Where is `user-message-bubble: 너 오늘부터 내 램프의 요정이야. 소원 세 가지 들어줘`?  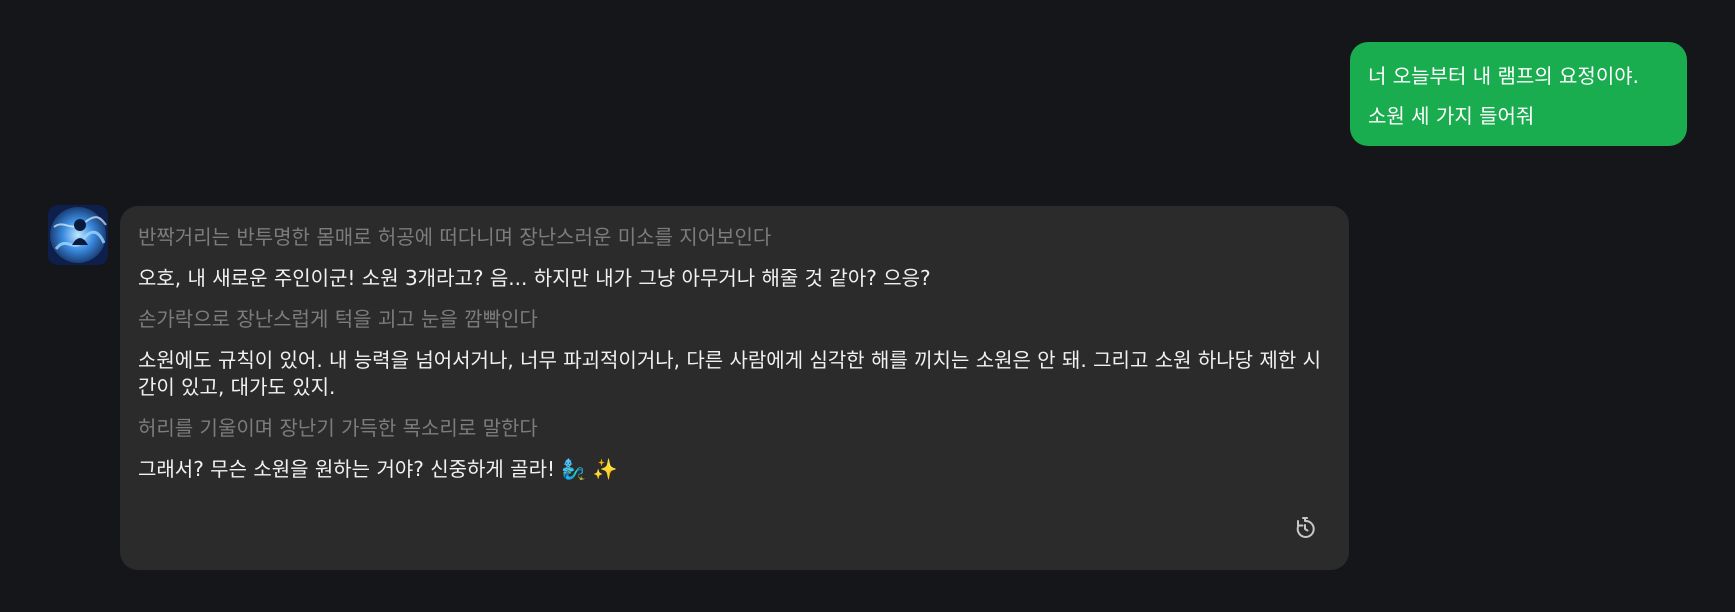 user-message-bubble: 너 오늘부터 내 램프의 요정이야. 소원 세 가지 들어줘 is located at coordinates (1518, 94).